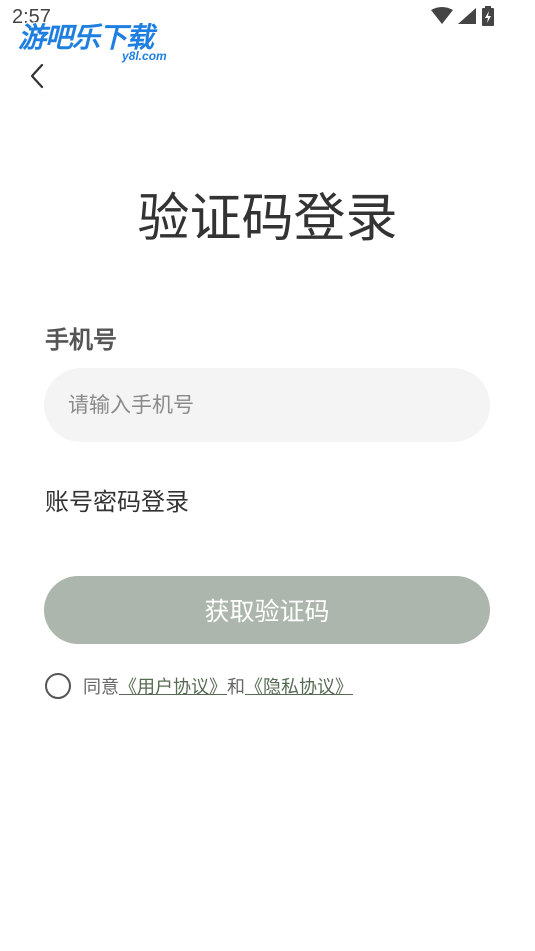 The height and width of the screenshot is (951, 535). I want to click on back-button, so click(37, 76).